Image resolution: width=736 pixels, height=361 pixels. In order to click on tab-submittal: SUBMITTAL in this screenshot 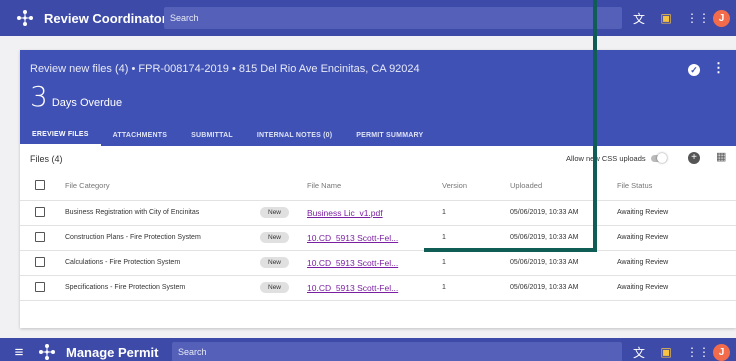, I will do `click(212, 135)`.